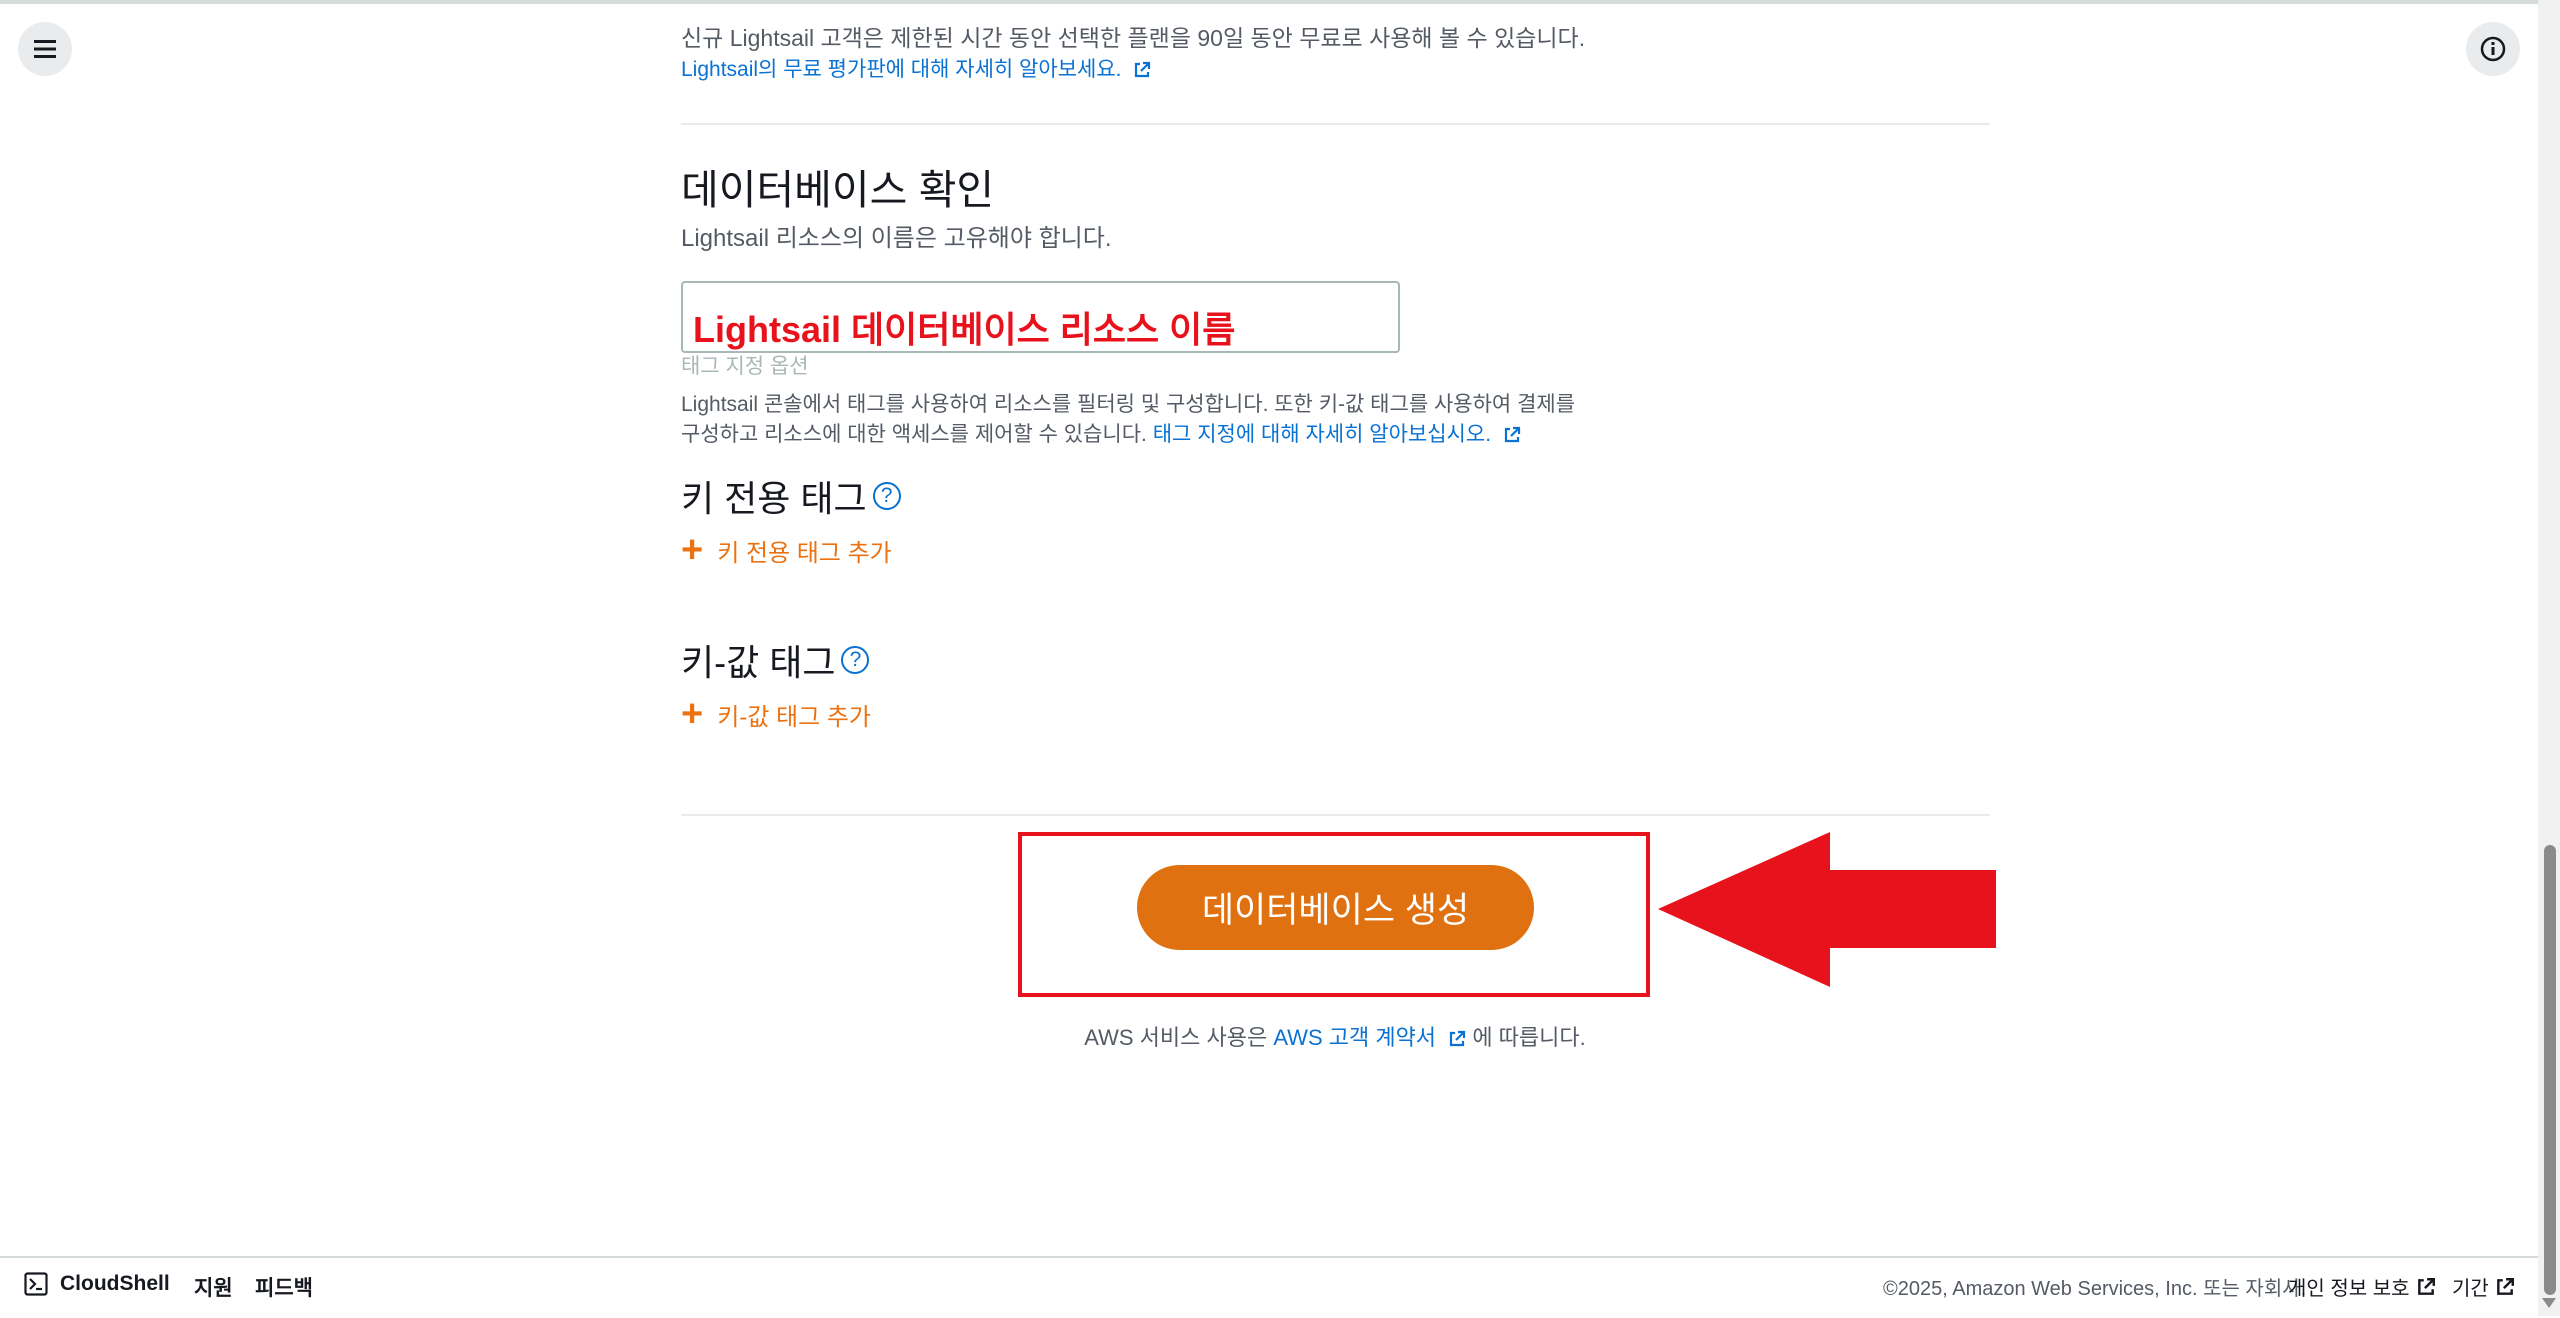  I want to click on database-name-input: Lightsail 데이터베이스 리소스 이름, so click(1040, 317).